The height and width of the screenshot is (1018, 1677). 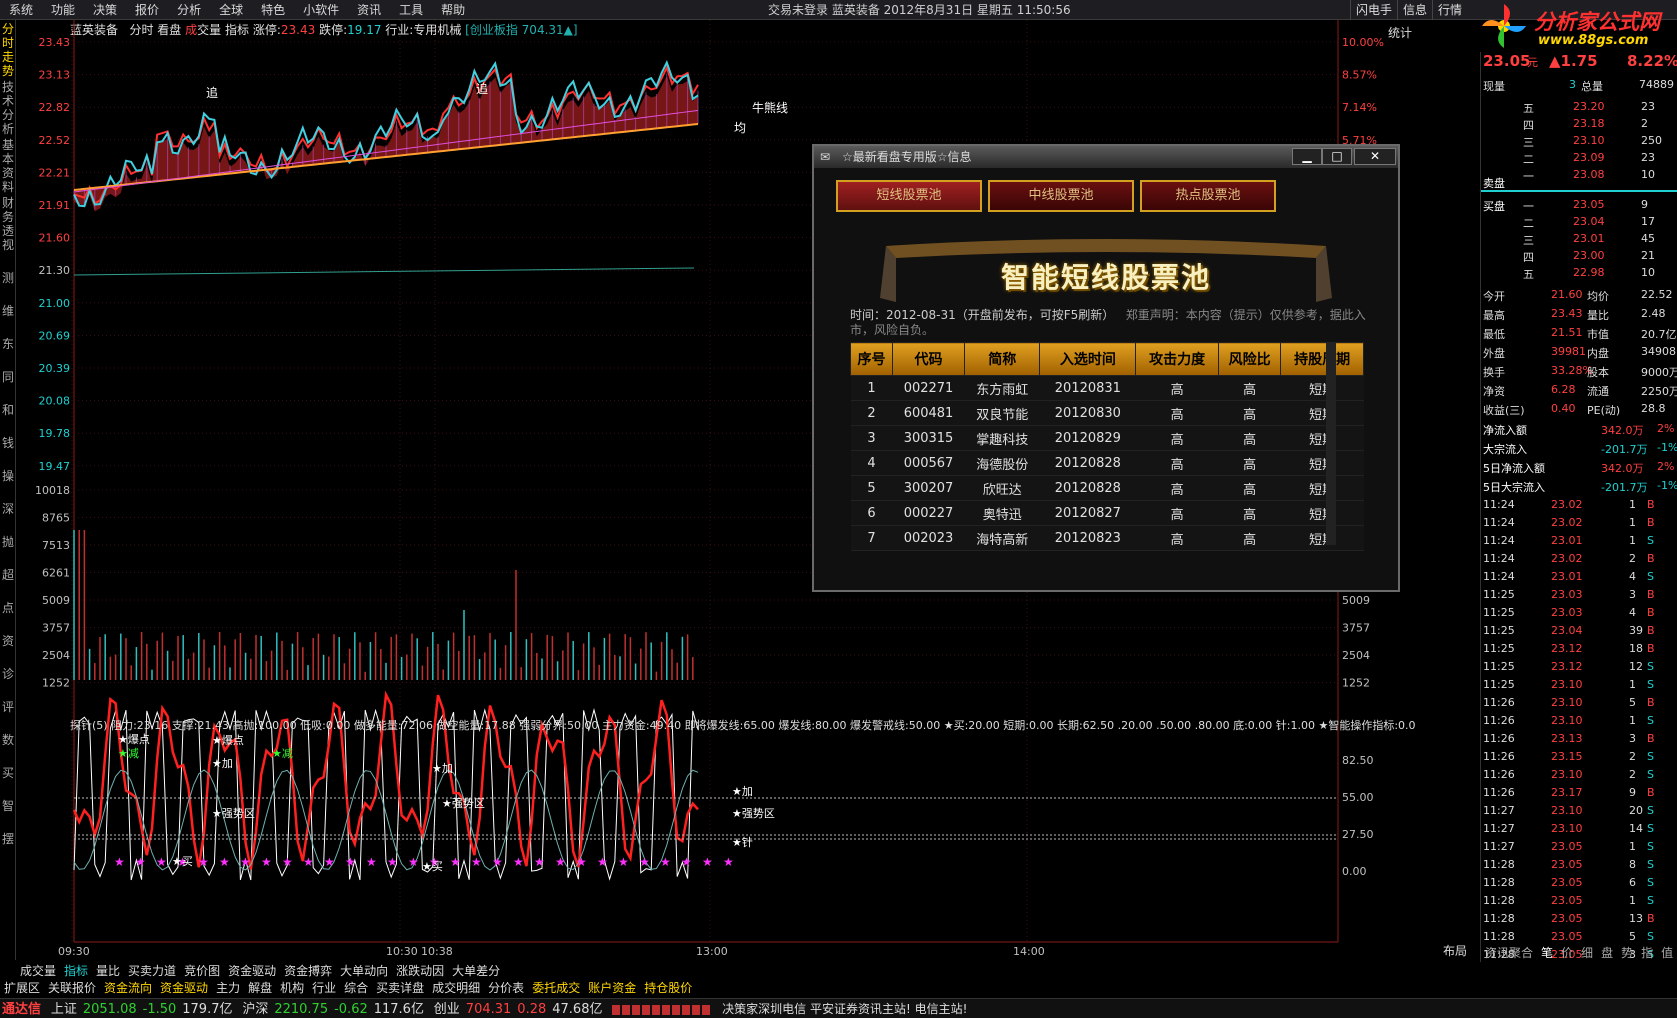 I want to click on menu-item-9: 工具, so click(x=411, y=10).